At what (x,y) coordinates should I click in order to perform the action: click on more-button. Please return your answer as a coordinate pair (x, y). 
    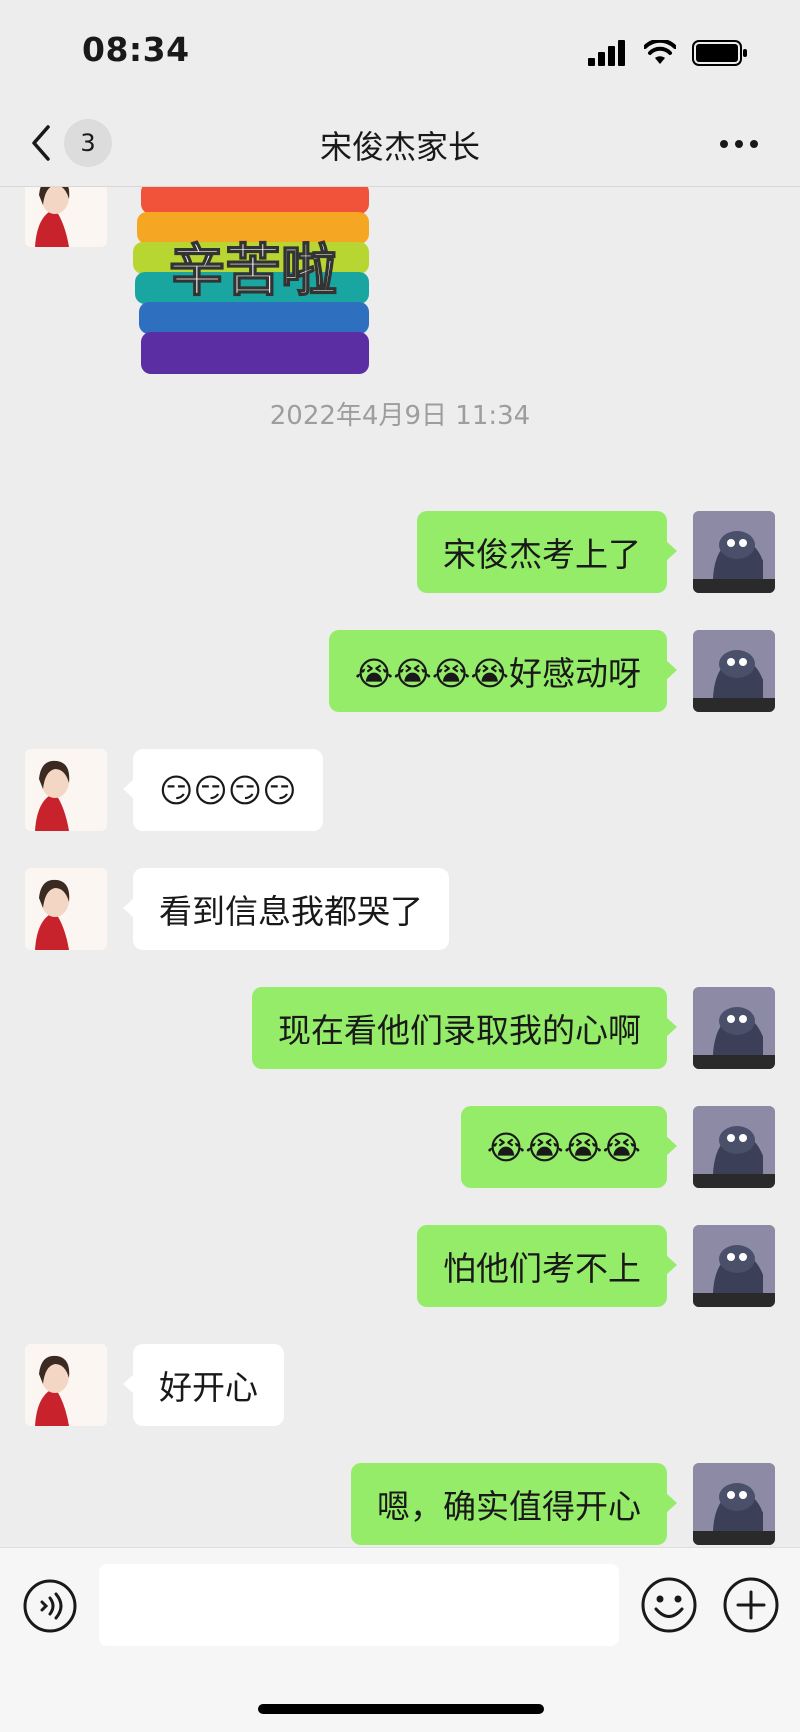
    Looking at the image, I should click on (739, 144).